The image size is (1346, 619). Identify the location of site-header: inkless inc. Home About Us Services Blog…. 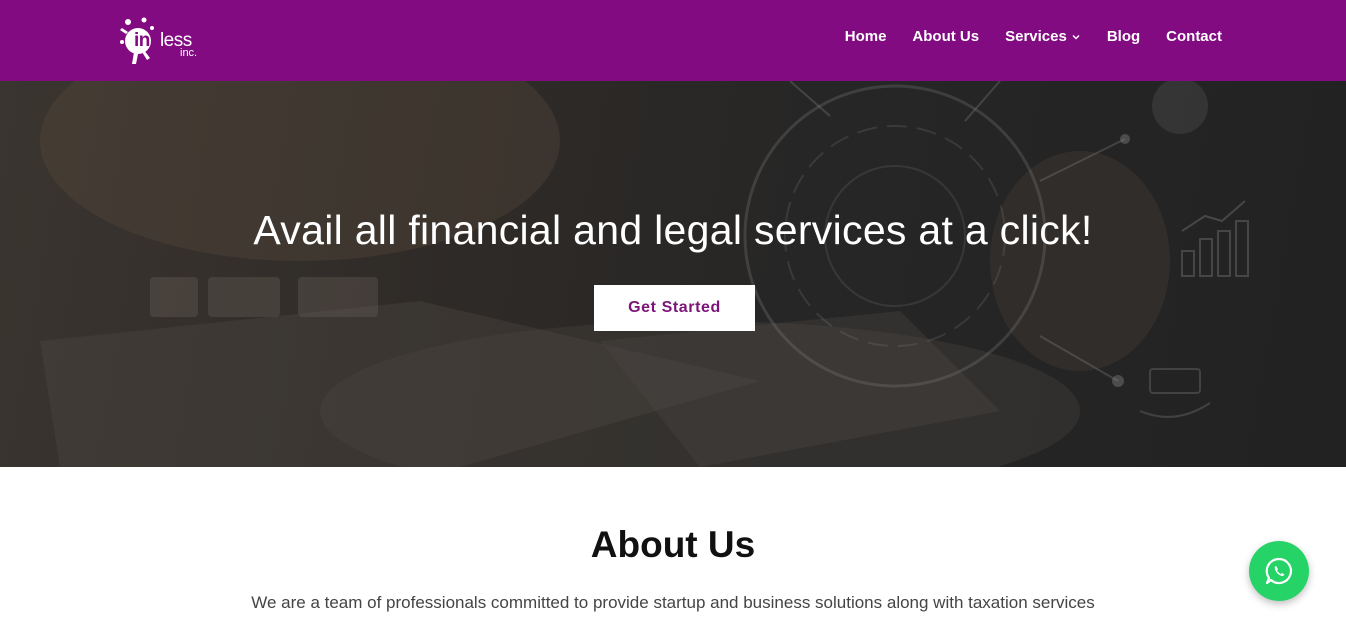
(673, 40).